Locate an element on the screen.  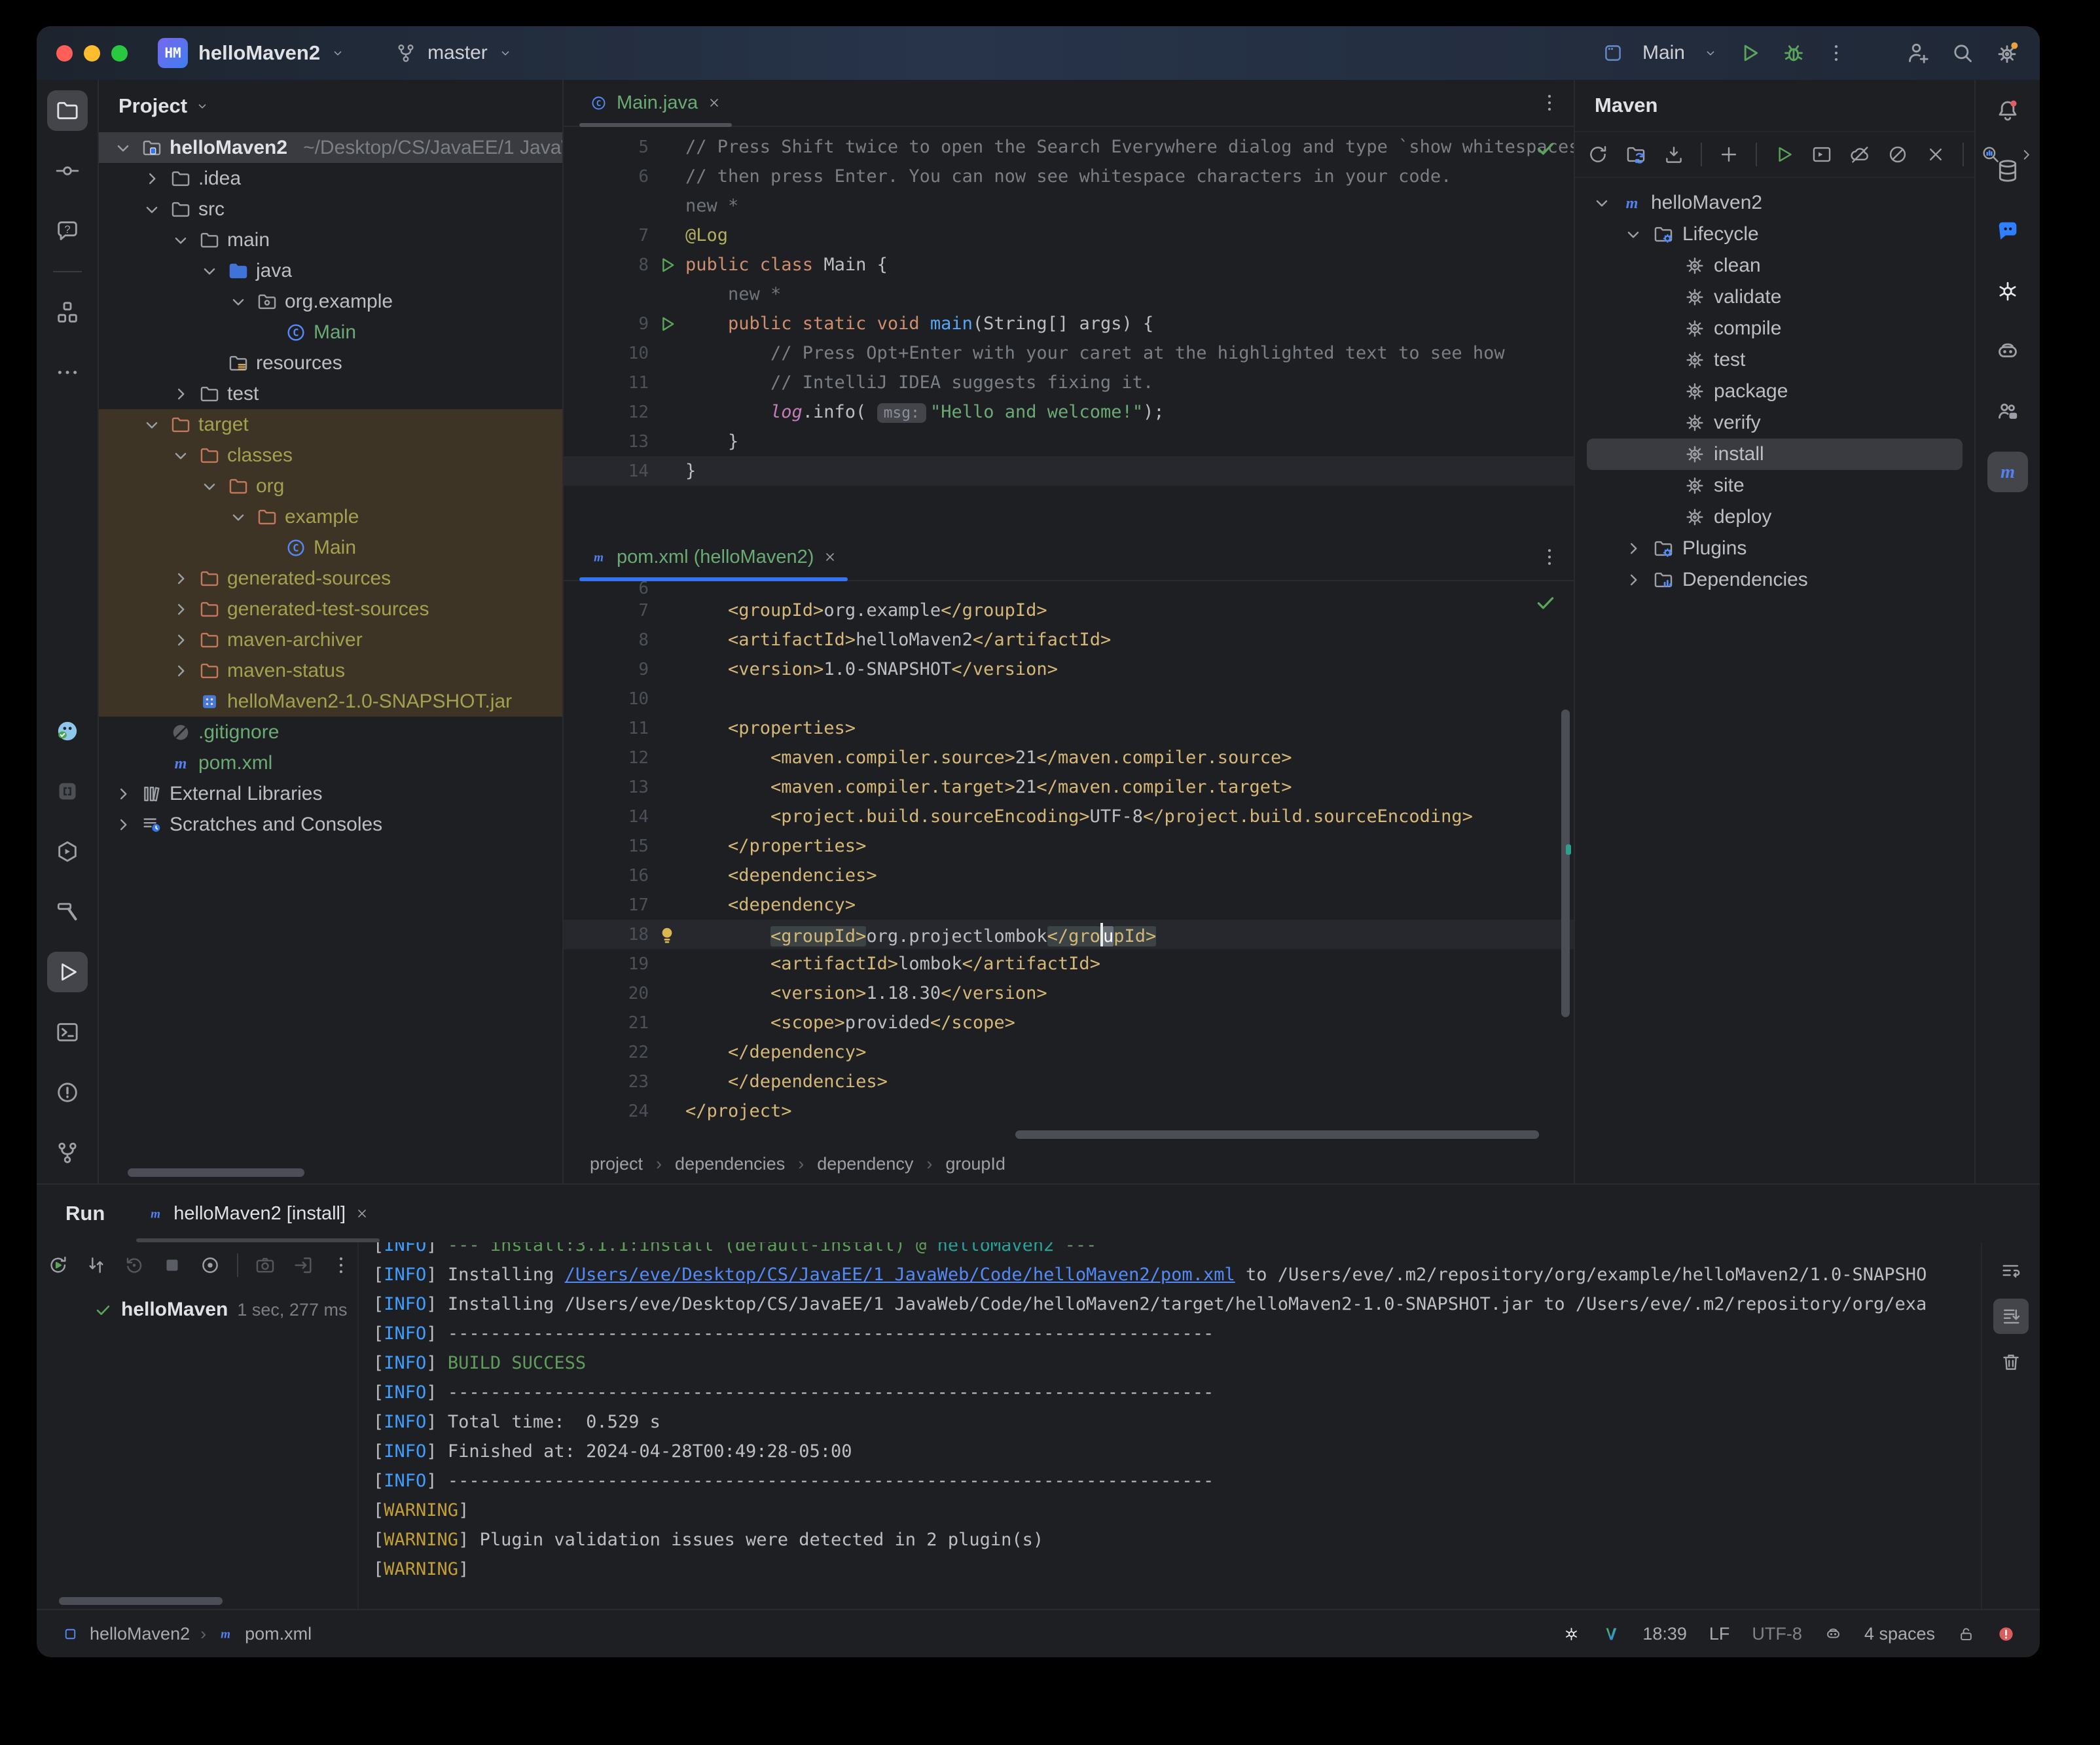
more-options-button is located at coordinates (341, 1265).